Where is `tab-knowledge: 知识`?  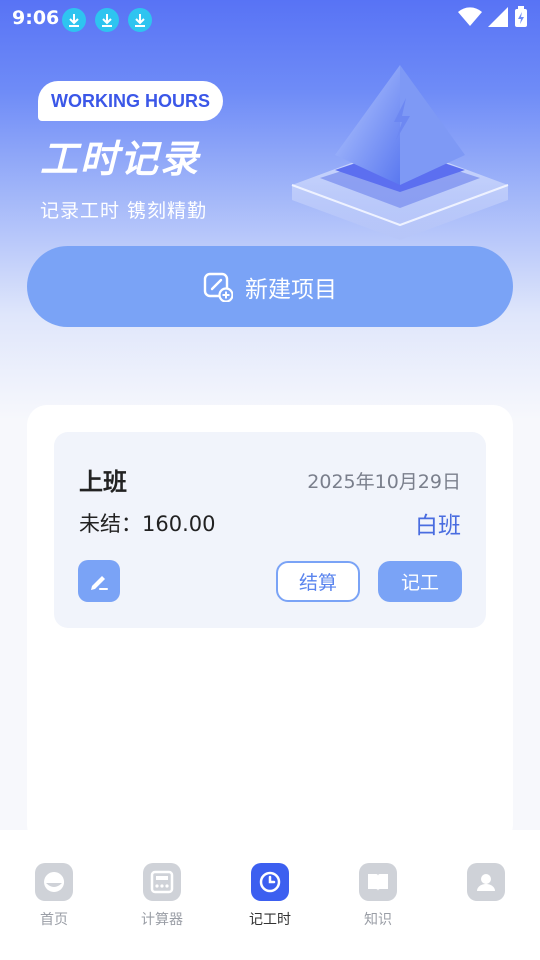
tab-knowledge: 知识 is located at coordinates (378, 896).